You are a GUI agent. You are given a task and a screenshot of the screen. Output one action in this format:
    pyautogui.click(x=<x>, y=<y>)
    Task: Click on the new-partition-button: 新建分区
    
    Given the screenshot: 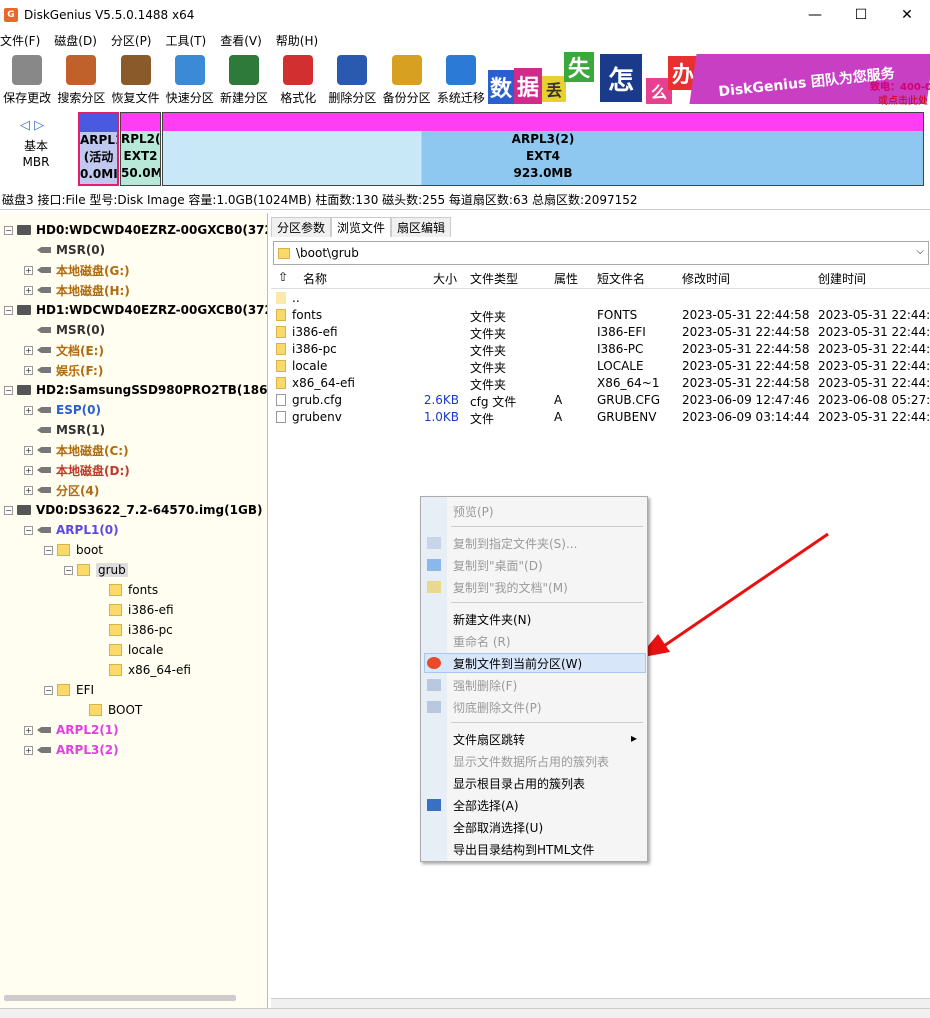 What is the action you would take?
    pyautogui.click(x=244, y=79)
    